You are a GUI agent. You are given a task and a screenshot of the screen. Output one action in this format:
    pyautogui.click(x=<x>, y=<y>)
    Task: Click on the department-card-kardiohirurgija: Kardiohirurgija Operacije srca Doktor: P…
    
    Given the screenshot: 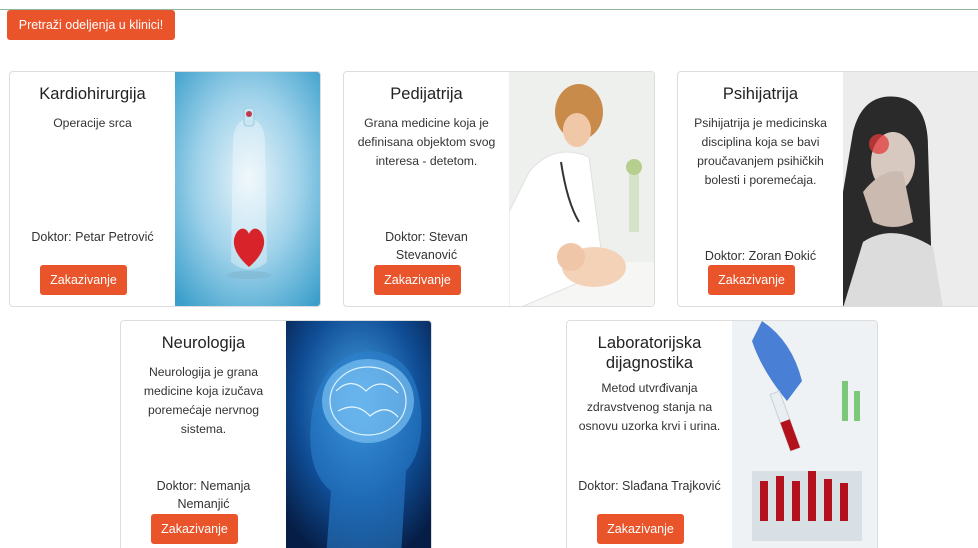 What is the action you would take?
    pyautogui.click(x=165, y=189)
    